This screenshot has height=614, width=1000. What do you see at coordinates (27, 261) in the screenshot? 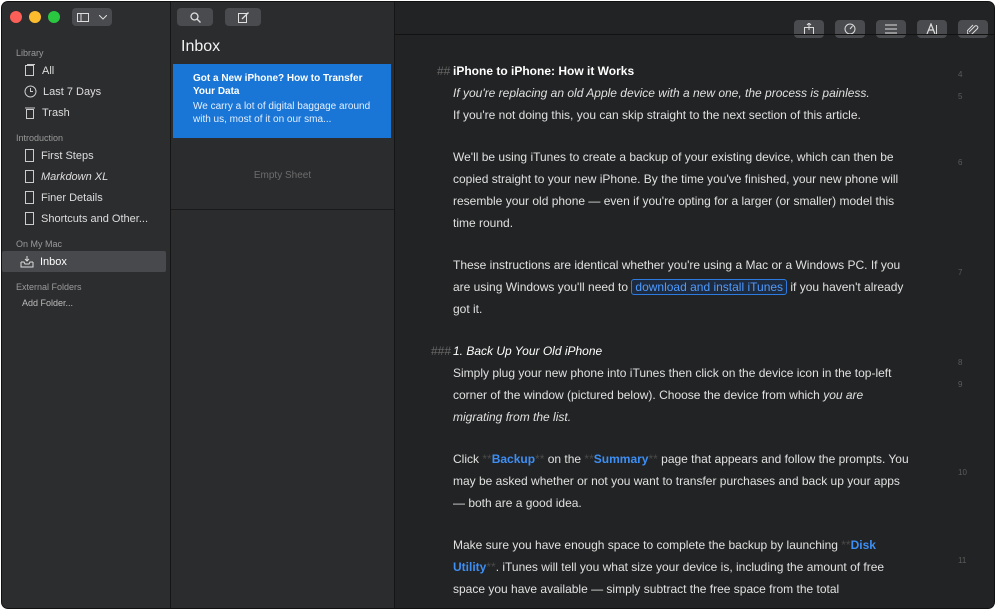
I see `inbox-icon` at bounding box center [27, 261].